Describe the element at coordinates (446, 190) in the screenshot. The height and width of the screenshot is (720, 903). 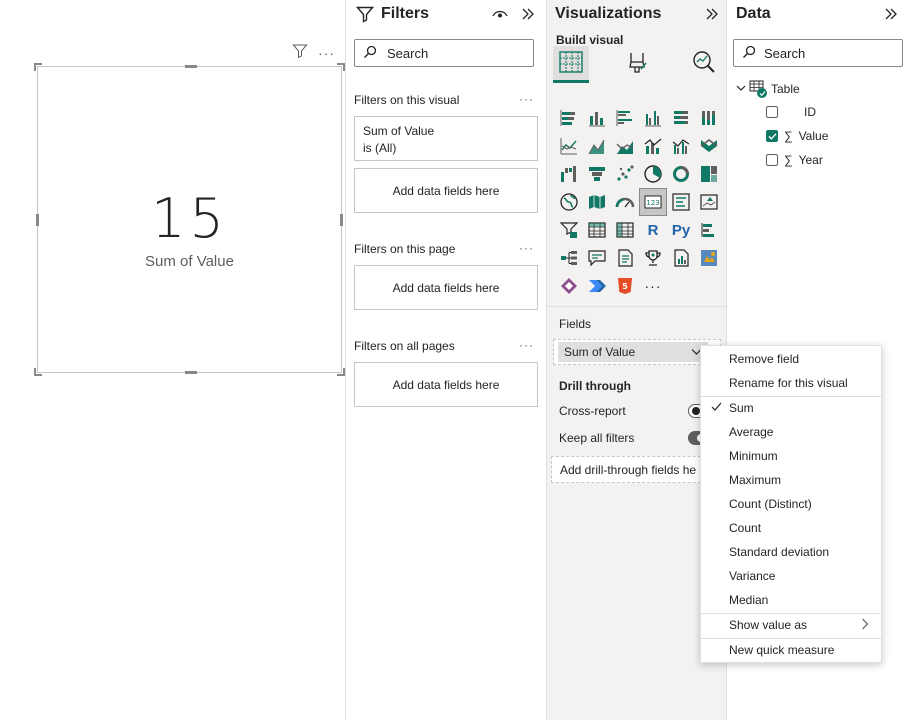
I see `add-data-fields-visual: Add data fields here` at that location.